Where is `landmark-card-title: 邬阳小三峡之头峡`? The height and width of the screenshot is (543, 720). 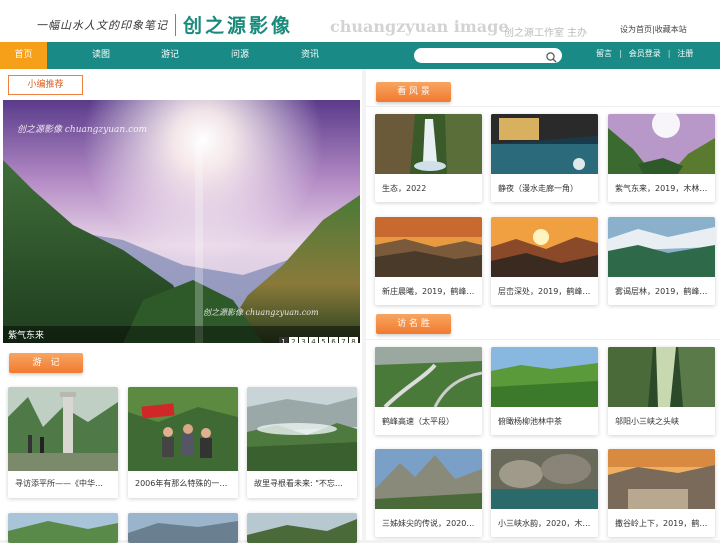 landmark-card-title: 邬阳小三峡之头峡 is located at coordinates (647, 421).